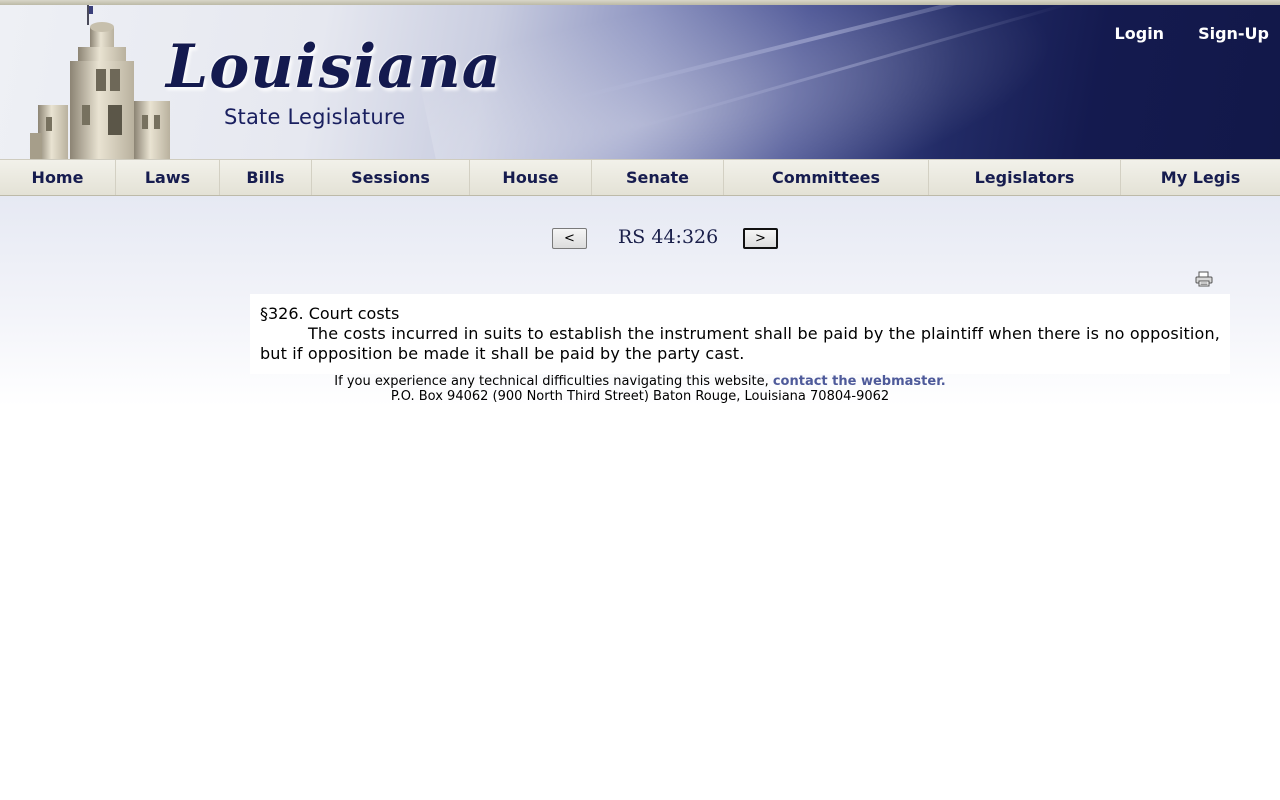 The width and height of the screenshot is (1280, 800). I want to click on signup-link: Sign-Up, so click(1233, 33).